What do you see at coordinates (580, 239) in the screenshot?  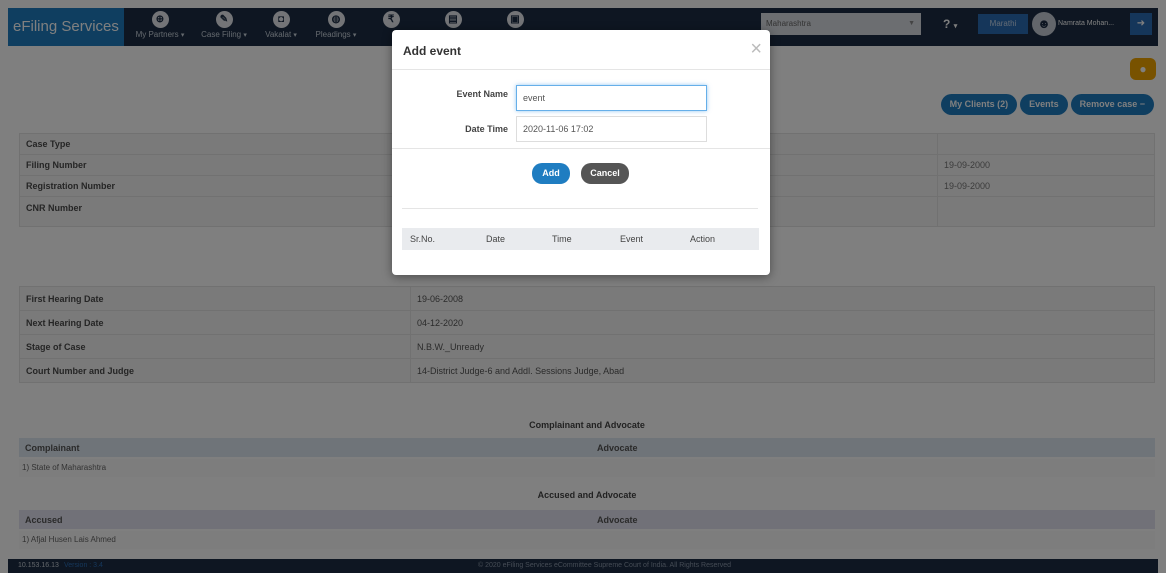 I see `events-table-header: Sr.No. Date Time Event Action` at bounding box center [580, 239].